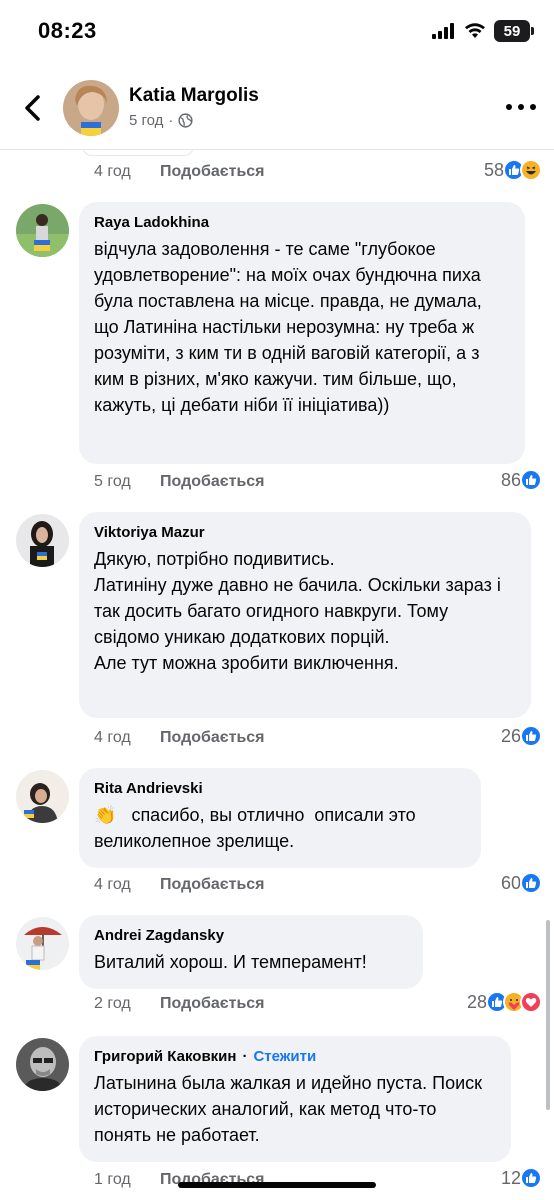 This screenshot has width=554, height=1200. What do you see at coordinates (146, 120) in the screenshot?
I see `post-time: 5 год` at bounding box center [146, 120].